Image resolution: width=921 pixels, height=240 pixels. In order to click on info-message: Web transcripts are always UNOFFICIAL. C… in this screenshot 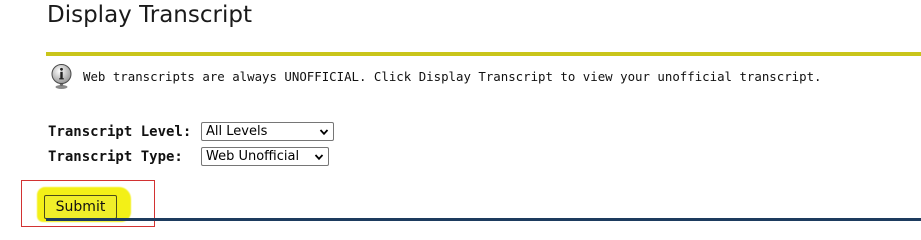, I will do `click(435, 76)`.